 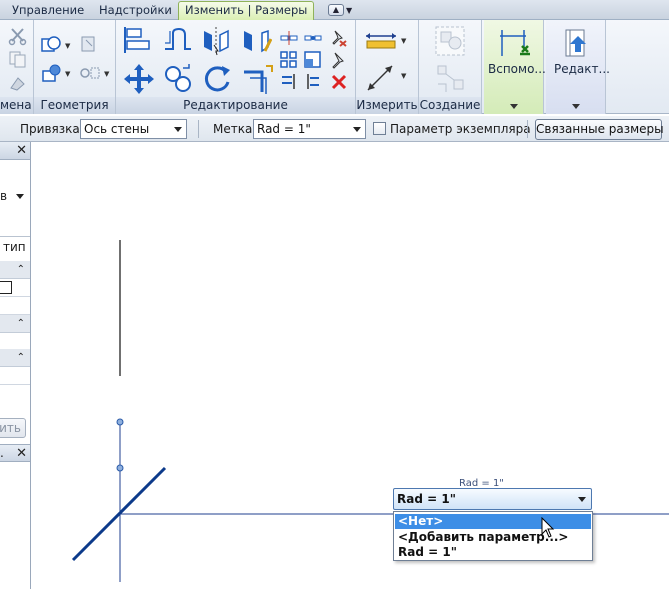 What do you see at coordinates (493, 552) in the screenshot?
I see `label-option-rad: Rad = 1"` at bounding box center [493, 552].